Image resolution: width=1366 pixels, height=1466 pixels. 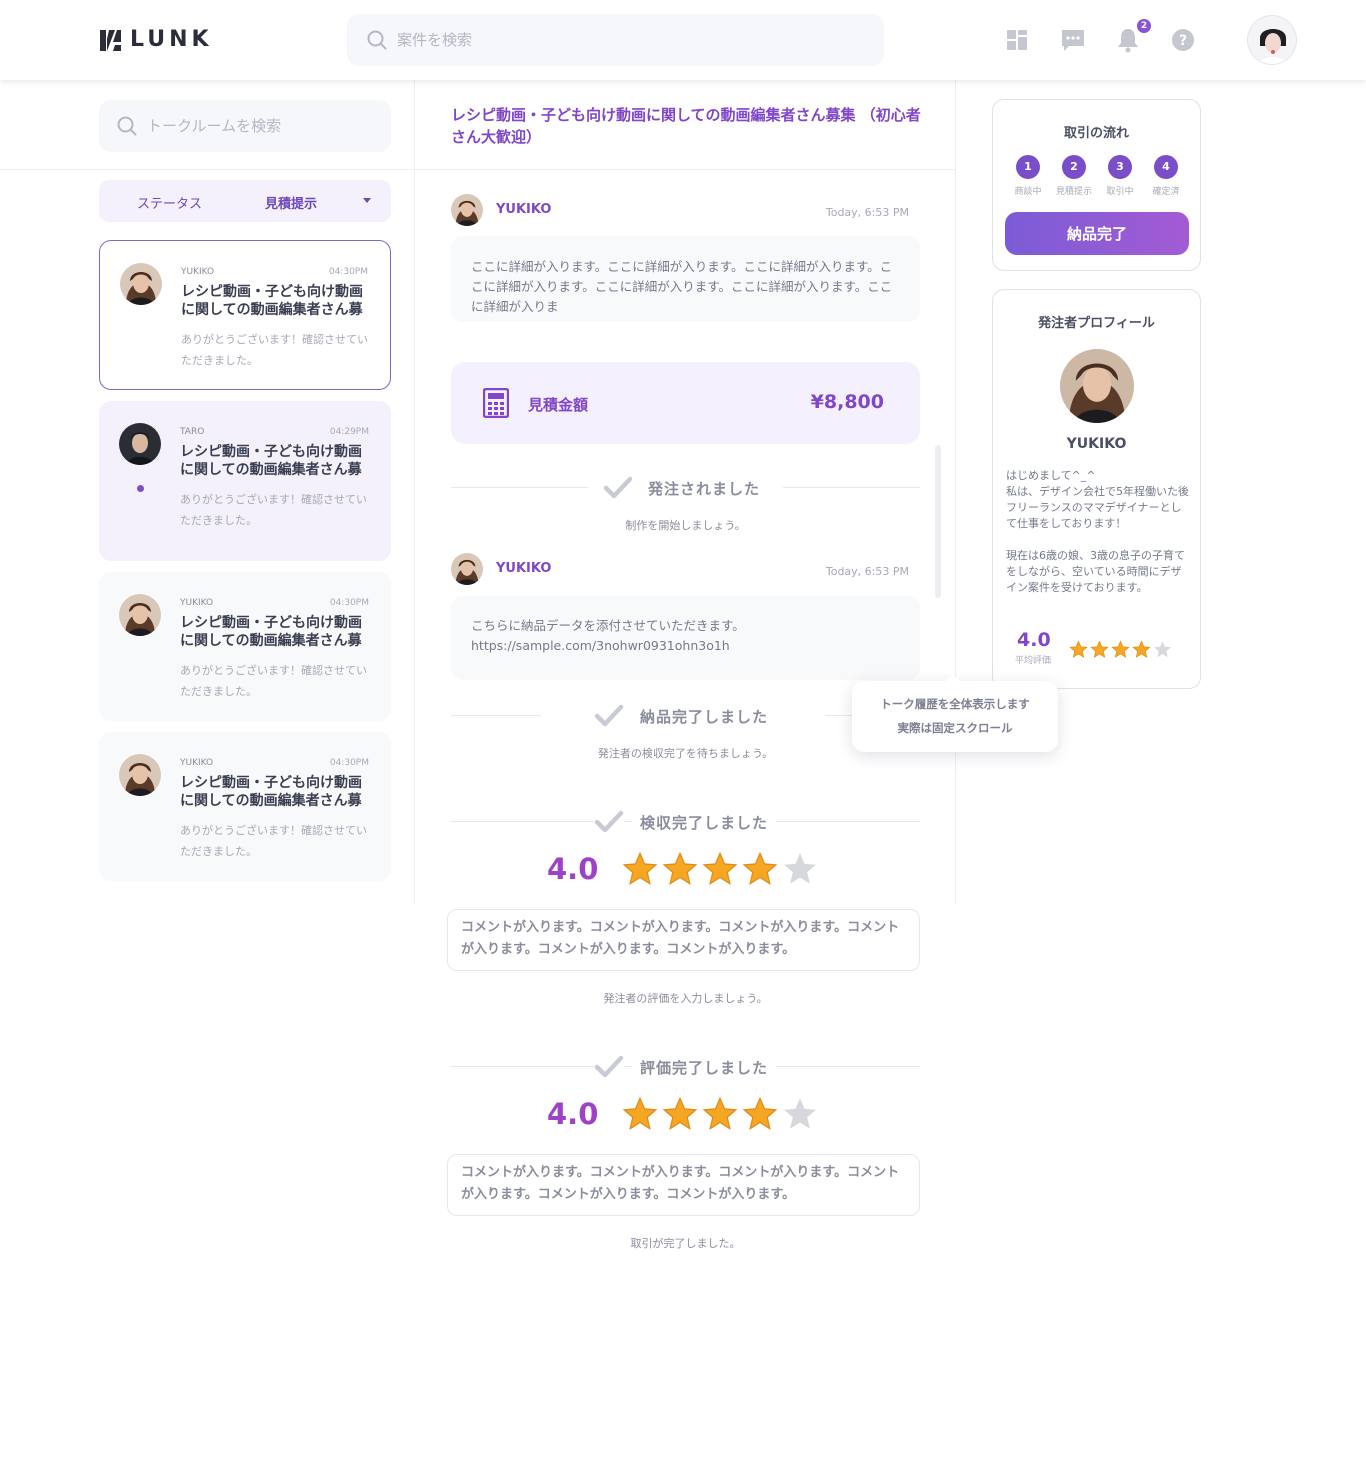 I want to click on logo-text: LUNK, so click(x=171, y=39).